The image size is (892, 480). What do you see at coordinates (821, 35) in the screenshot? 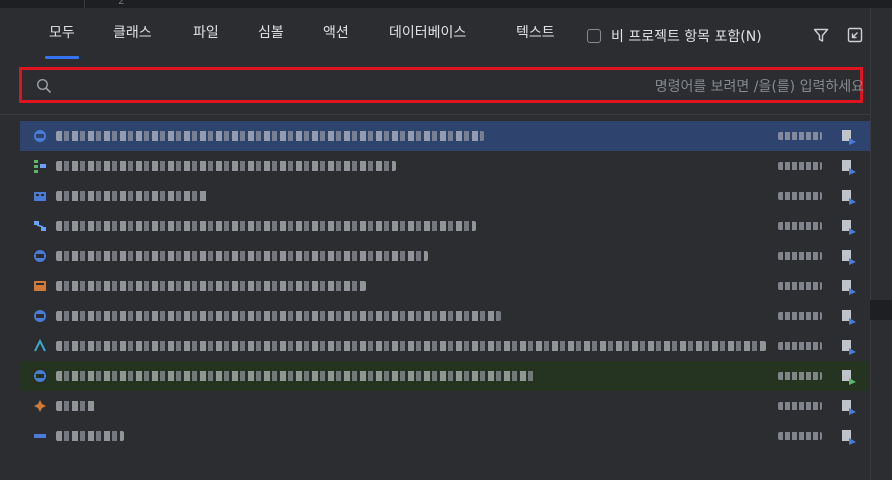
I see `filter-icon` at bounding box center [821, 35].